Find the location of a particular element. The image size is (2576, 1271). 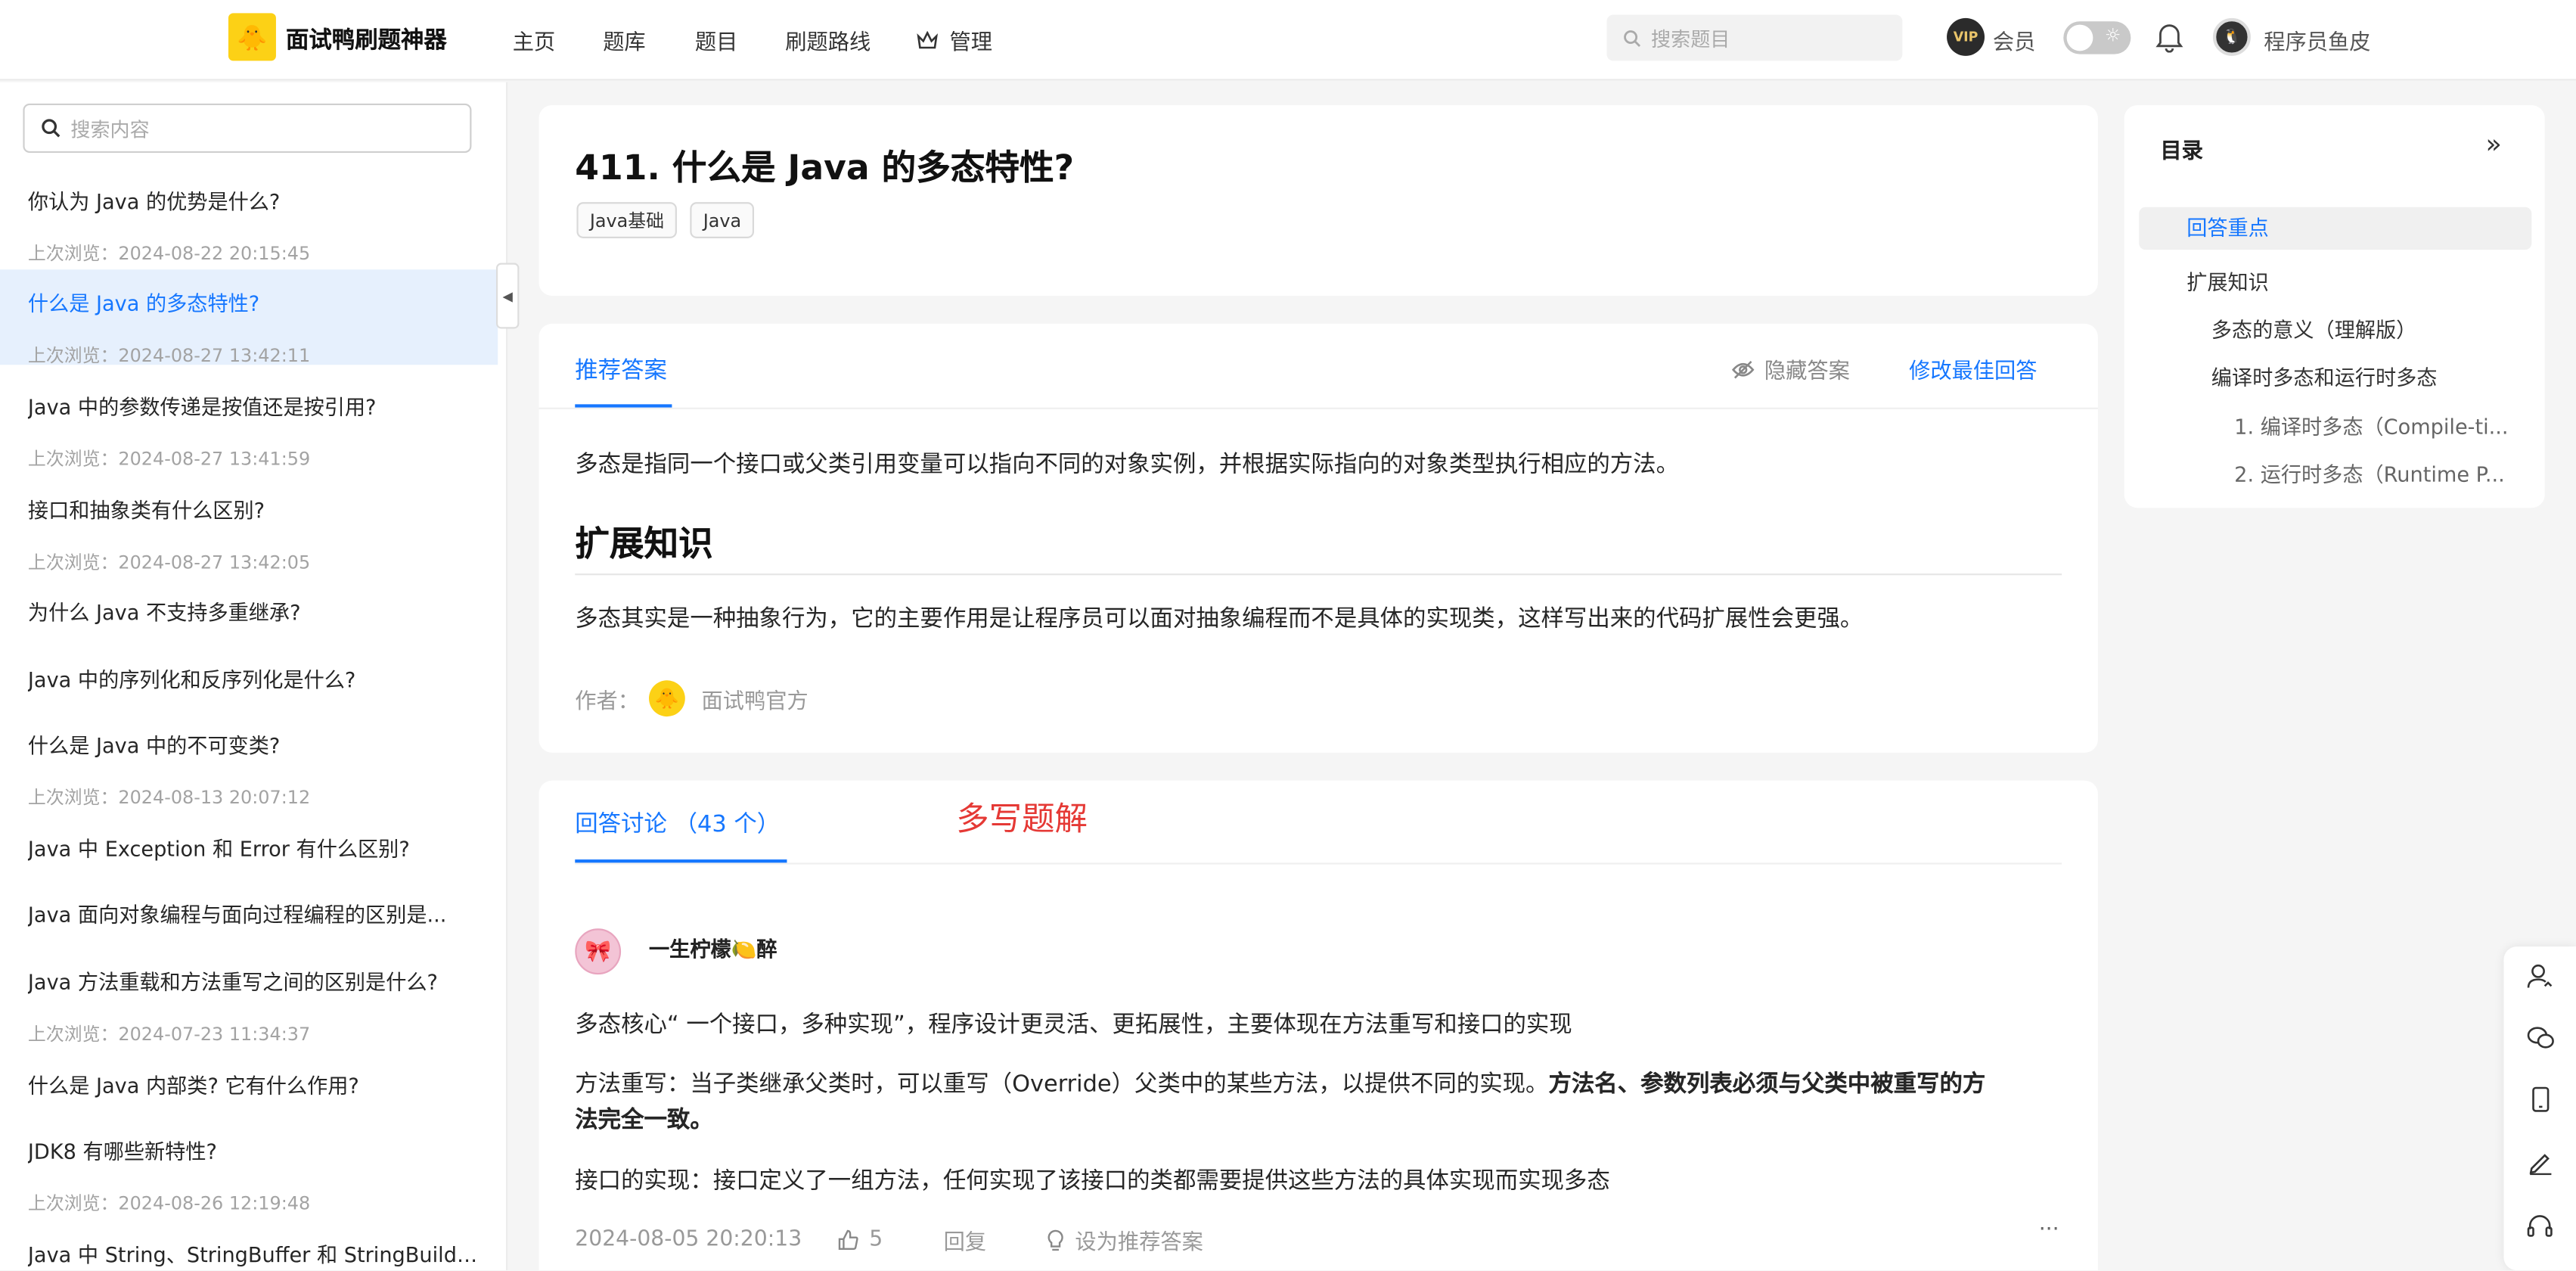

like-count: 5 is located at coordinates (876, 1240).